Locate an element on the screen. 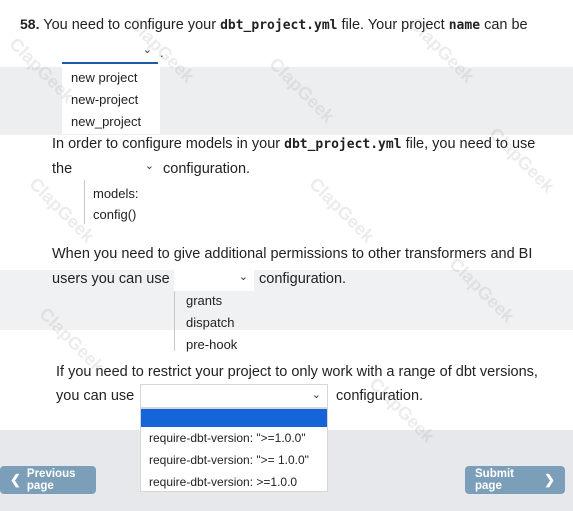 The width and height of the screenshot is (573, 511). chevron-left-icon: ❮ is located at coordinates (15, 479).